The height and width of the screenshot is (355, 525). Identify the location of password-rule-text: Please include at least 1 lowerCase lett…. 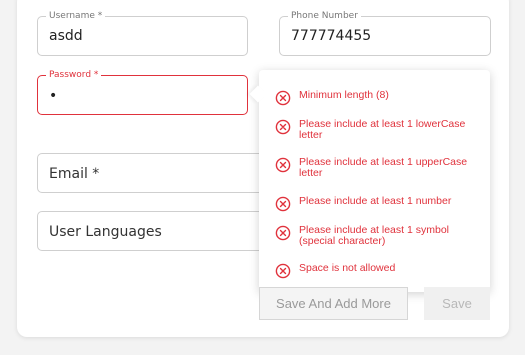
(382, 129).